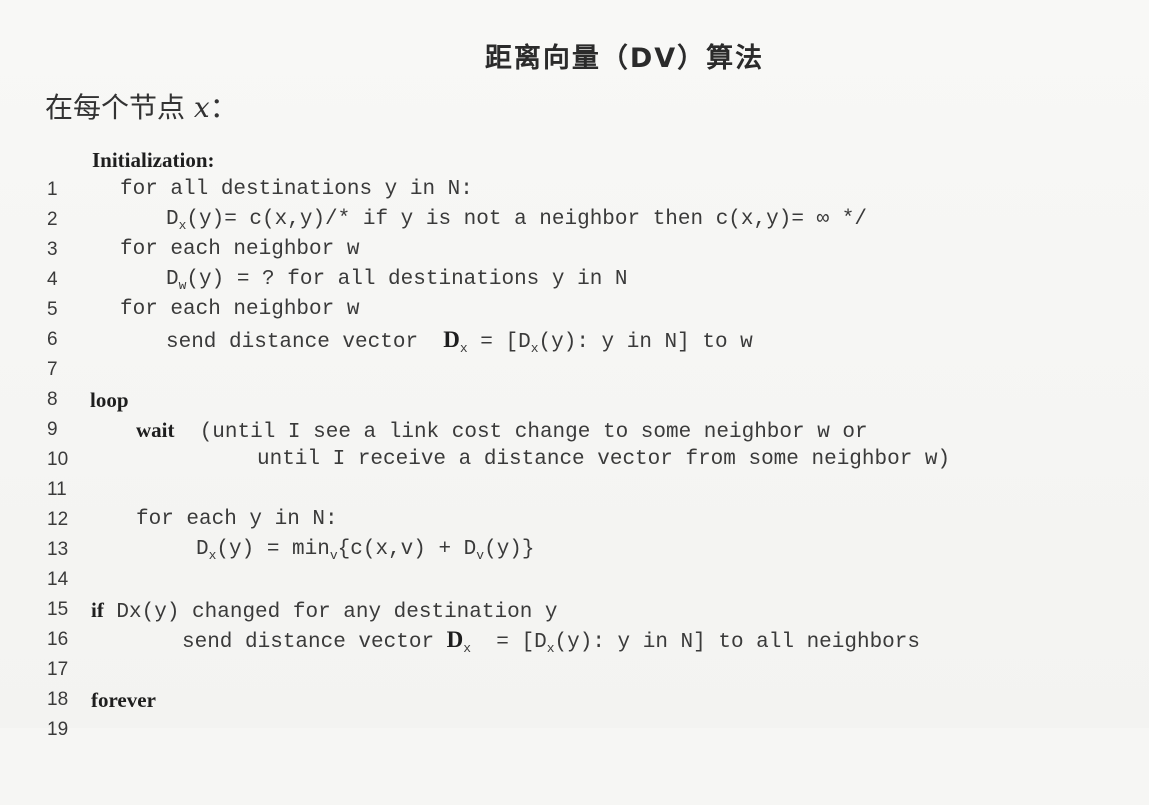 Image resolution: width=1149 pixels, height=805 pixels. Describe the element at coordinates (273, 549) in the screenshot. I see `code-fragment: (y) = min` at that location.